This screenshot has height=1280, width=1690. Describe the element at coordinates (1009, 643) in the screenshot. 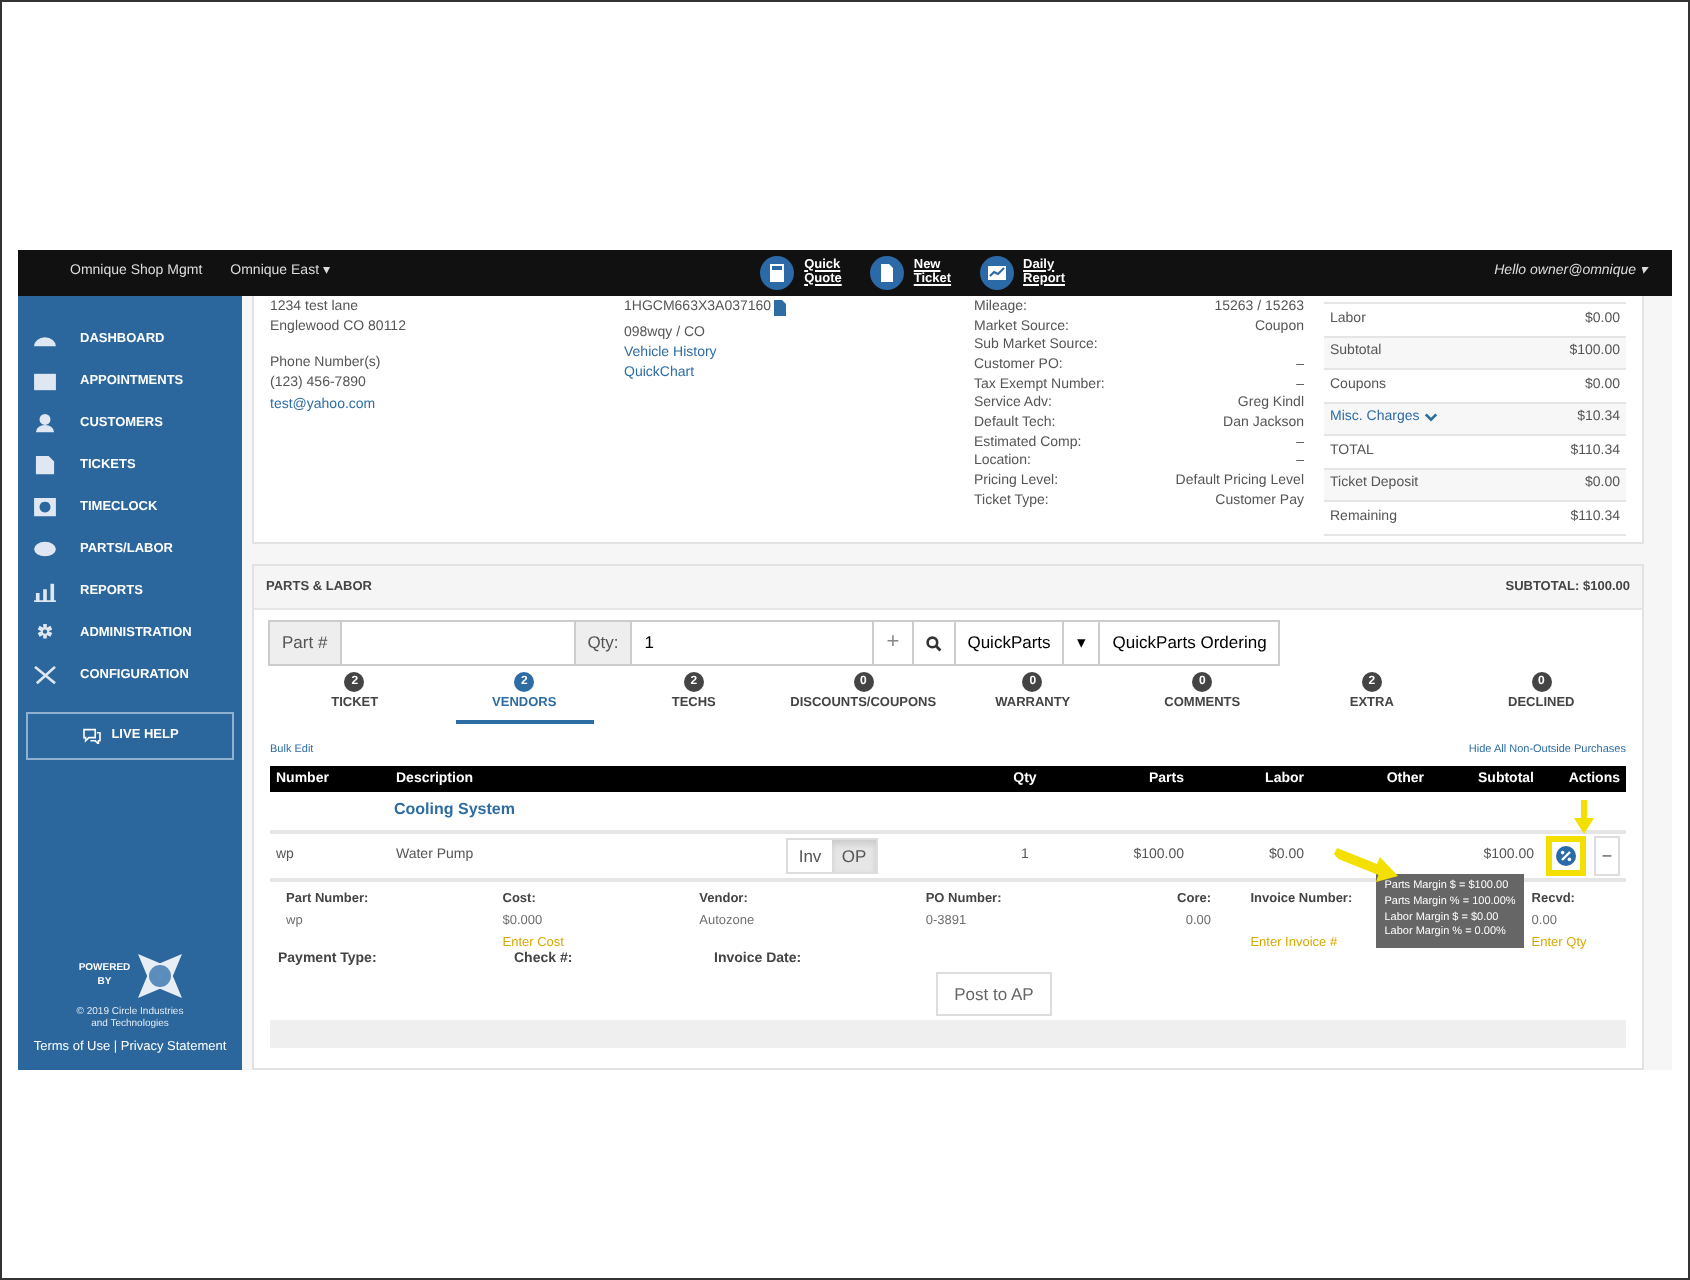

I see `quickparts-button: QuickParts` at that location.